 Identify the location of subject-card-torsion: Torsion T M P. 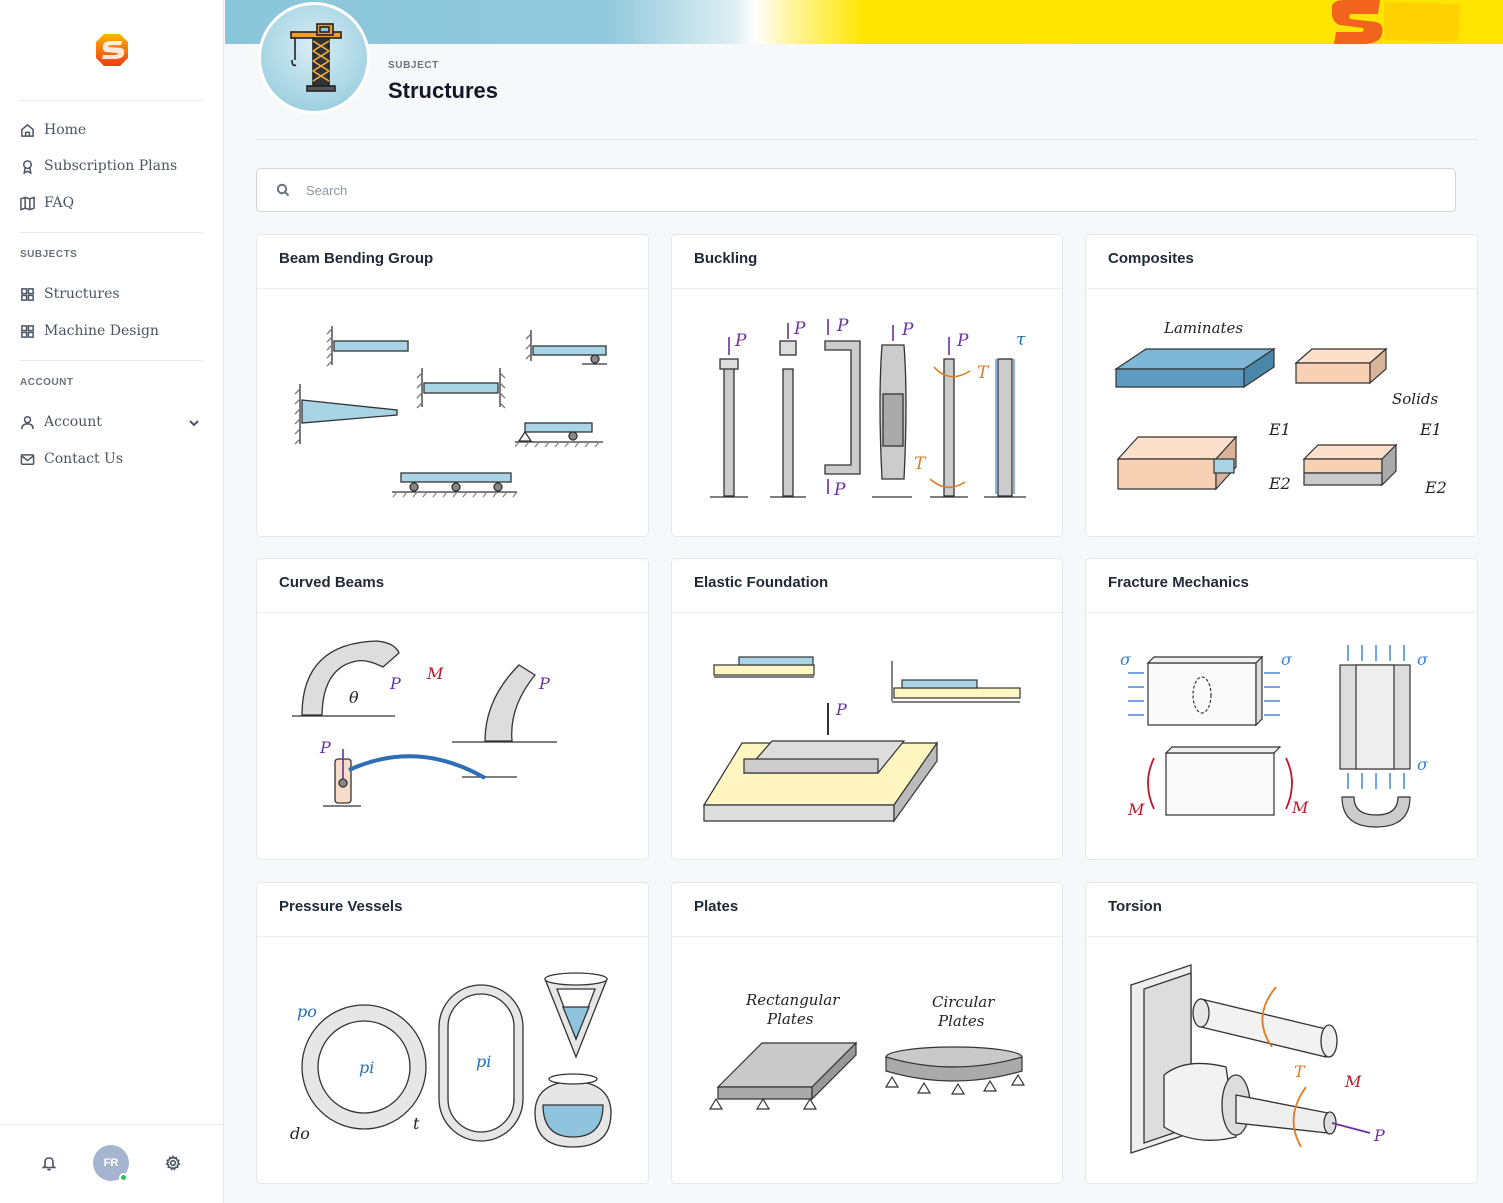
(1281, 1033).